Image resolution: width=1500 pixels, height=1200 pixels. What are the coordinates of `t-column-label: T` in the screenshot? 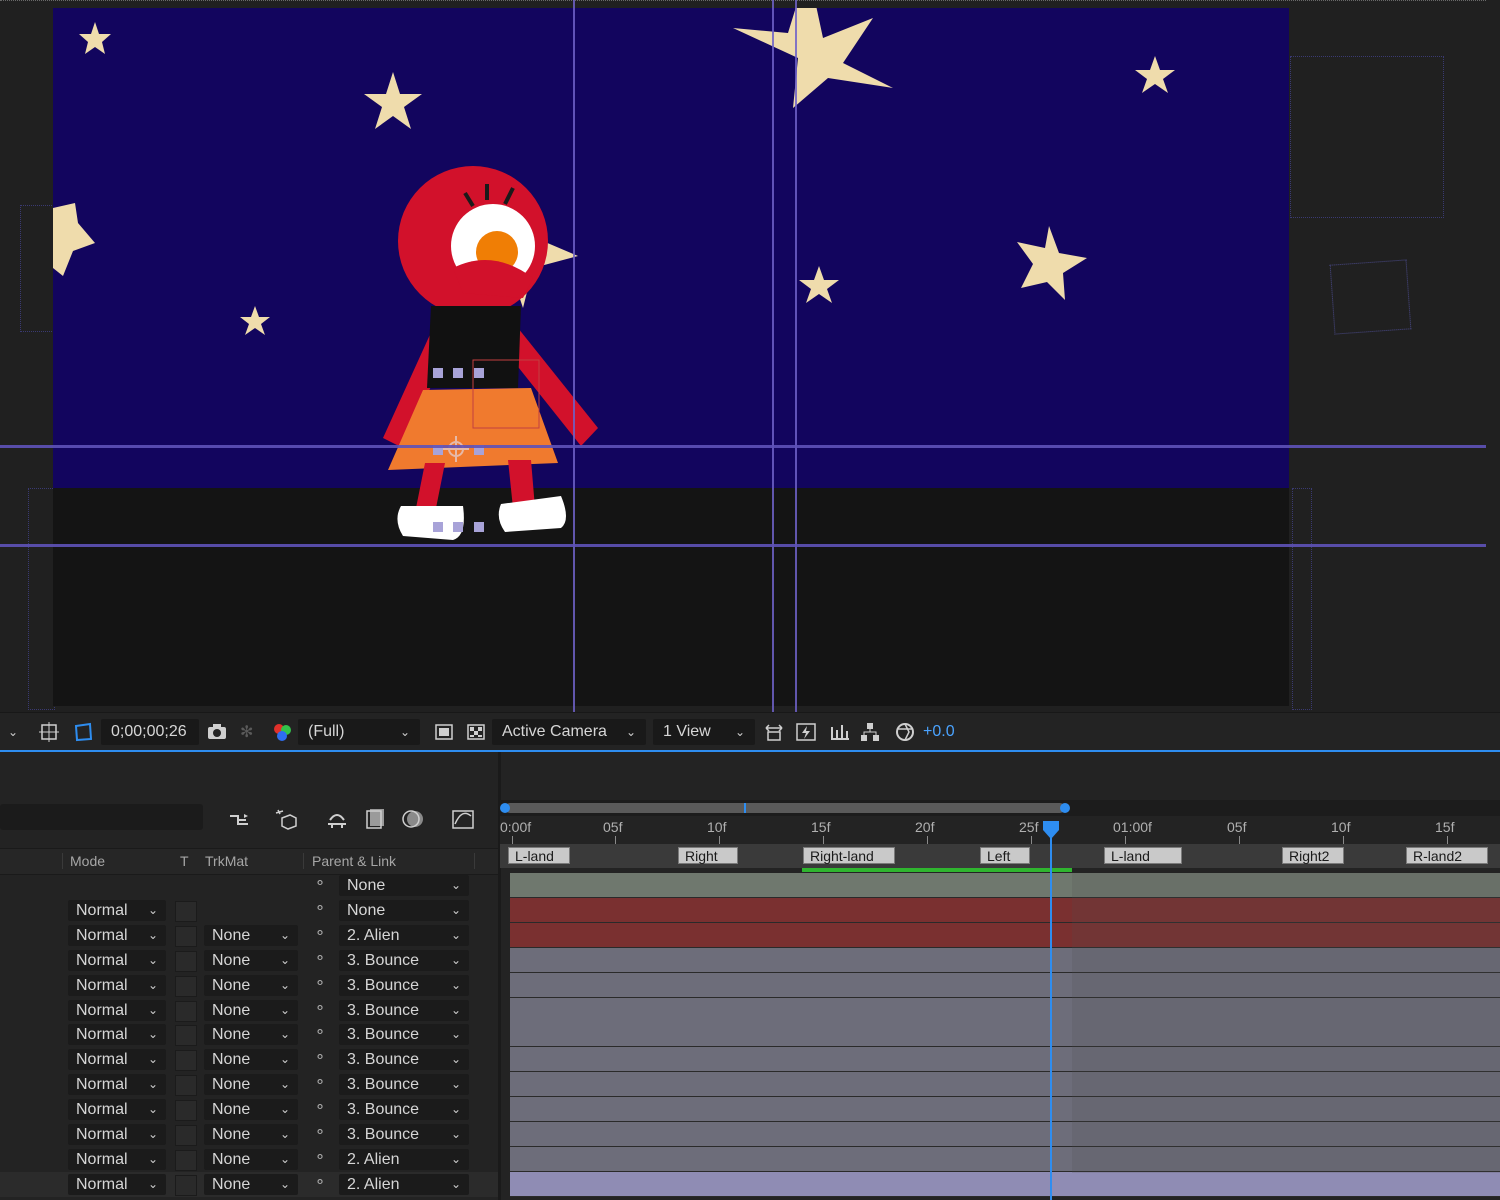 It's located at (184, 861).